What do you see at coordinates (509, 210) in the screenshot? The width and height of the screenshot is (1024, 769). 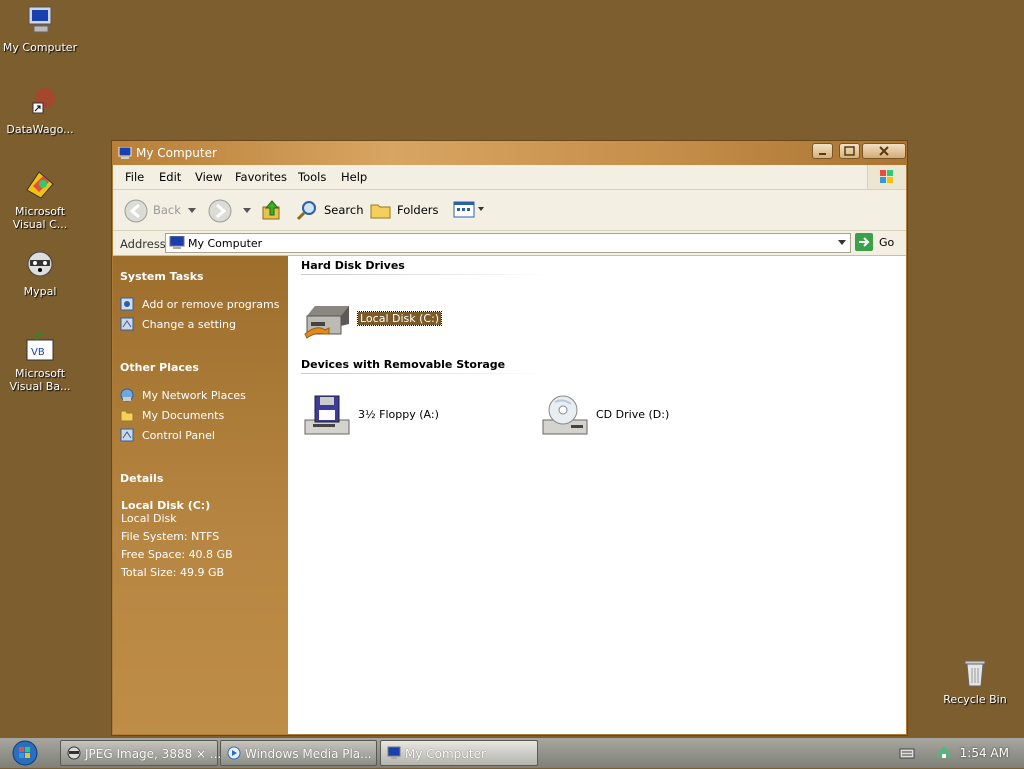 I see `toolbar: Back Search Folders` at bounding box center [509, 210].